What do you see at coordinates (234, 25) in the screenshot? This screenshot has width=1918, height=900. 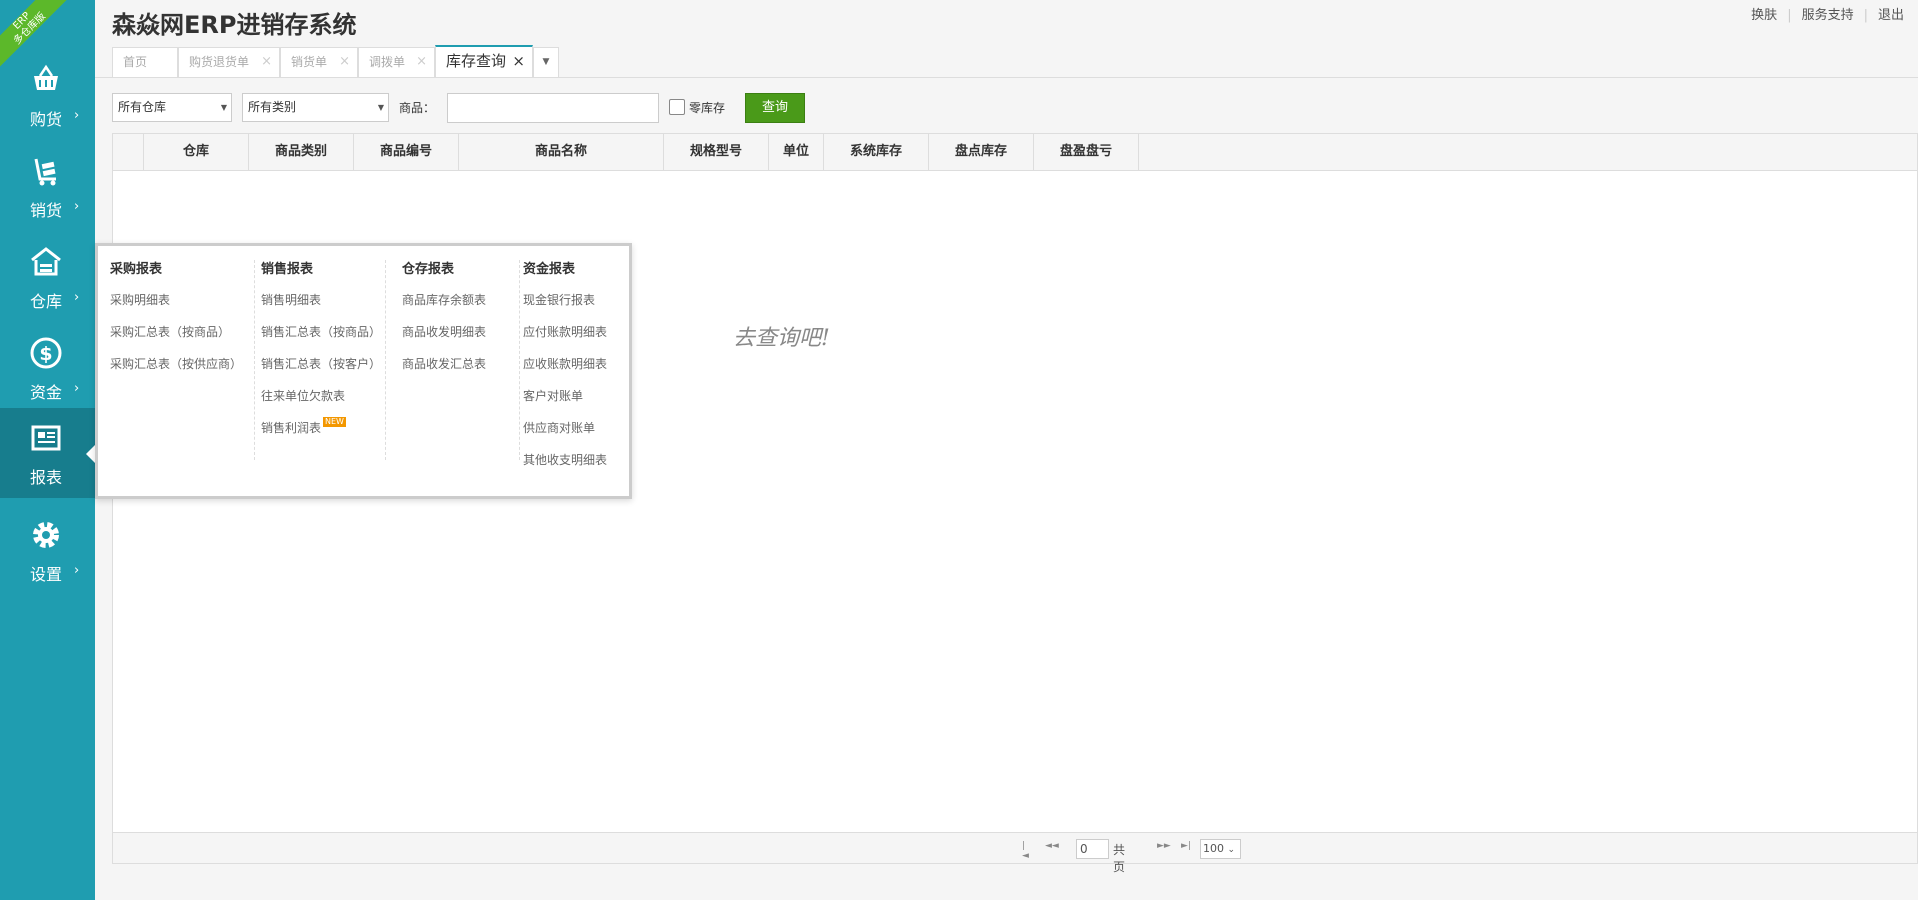 I see `app-title: 森焱网ERP进销存系统` at bounding box center [234, 25].